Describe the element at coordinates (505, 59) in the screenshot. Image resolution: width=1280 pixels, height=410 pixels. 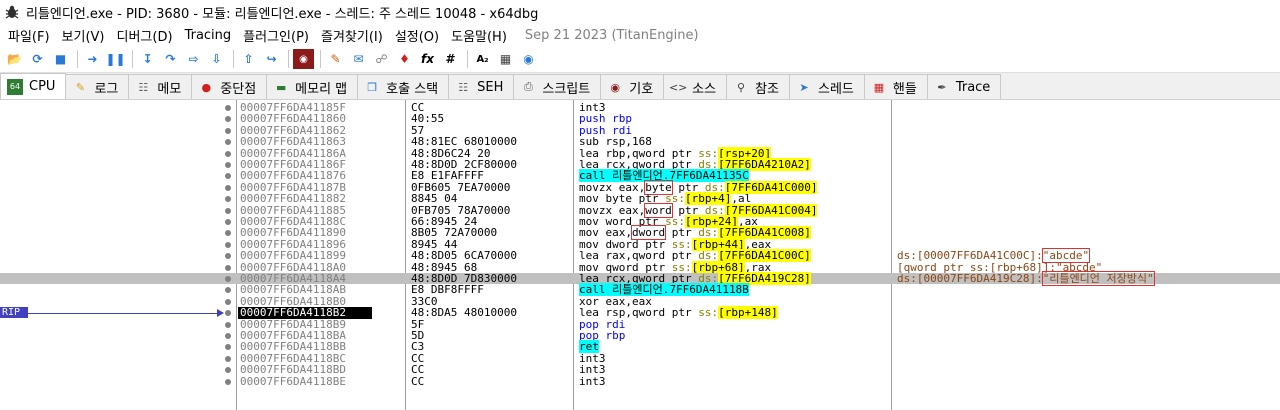
I see `calculator-icon: ▦` at that location.